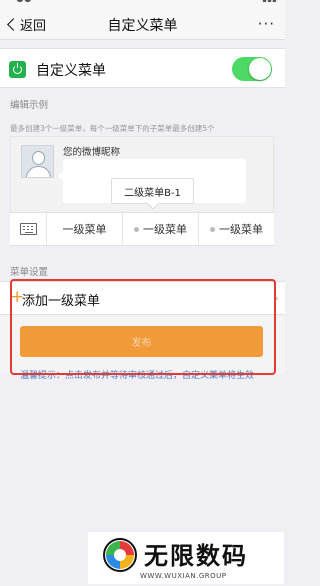 This screenshot has width=320, height=586. What do you see at coordinates (137, 376) in the screenshot?
I see `warm-tip: 温馨提示：点击发布并等待审核通过后，自定义菜单将生效` at bounding box center [137, 376].